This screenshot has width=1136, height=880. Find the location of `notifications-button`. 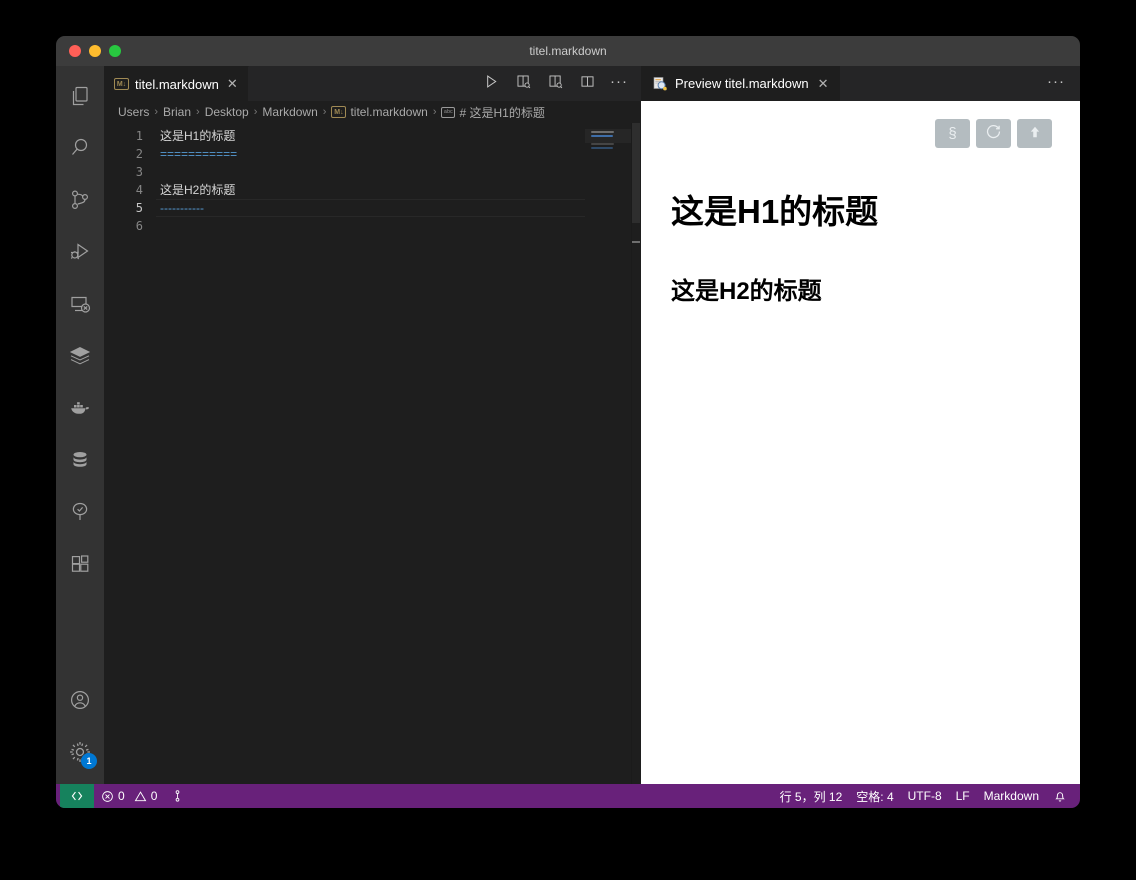

notifications-button is located at coordinates (1060, 796).